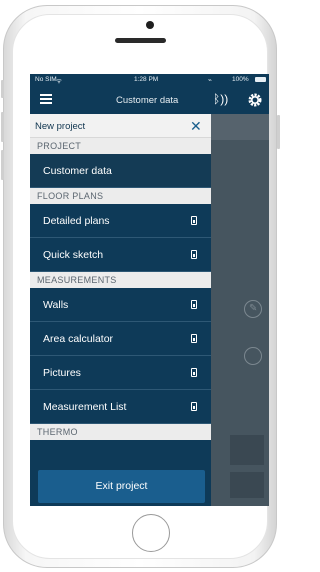 The width and height of the screenshot is (320, 572). What do you see at coordinates (85, 407) in the screenshot?
I see `menu-item-label: Measurement List` at bounding box center [85, 407].